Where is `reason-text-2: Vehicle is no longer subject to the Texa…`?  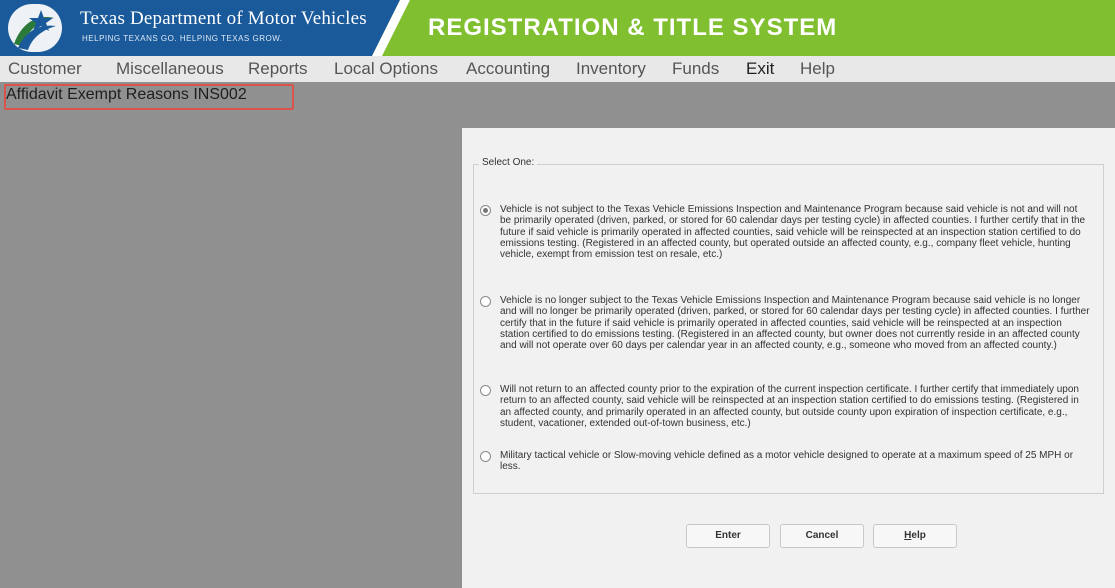
reason-text-2: Vehicle is no longer subject to the Texa… is located at coordinates (795, 323).